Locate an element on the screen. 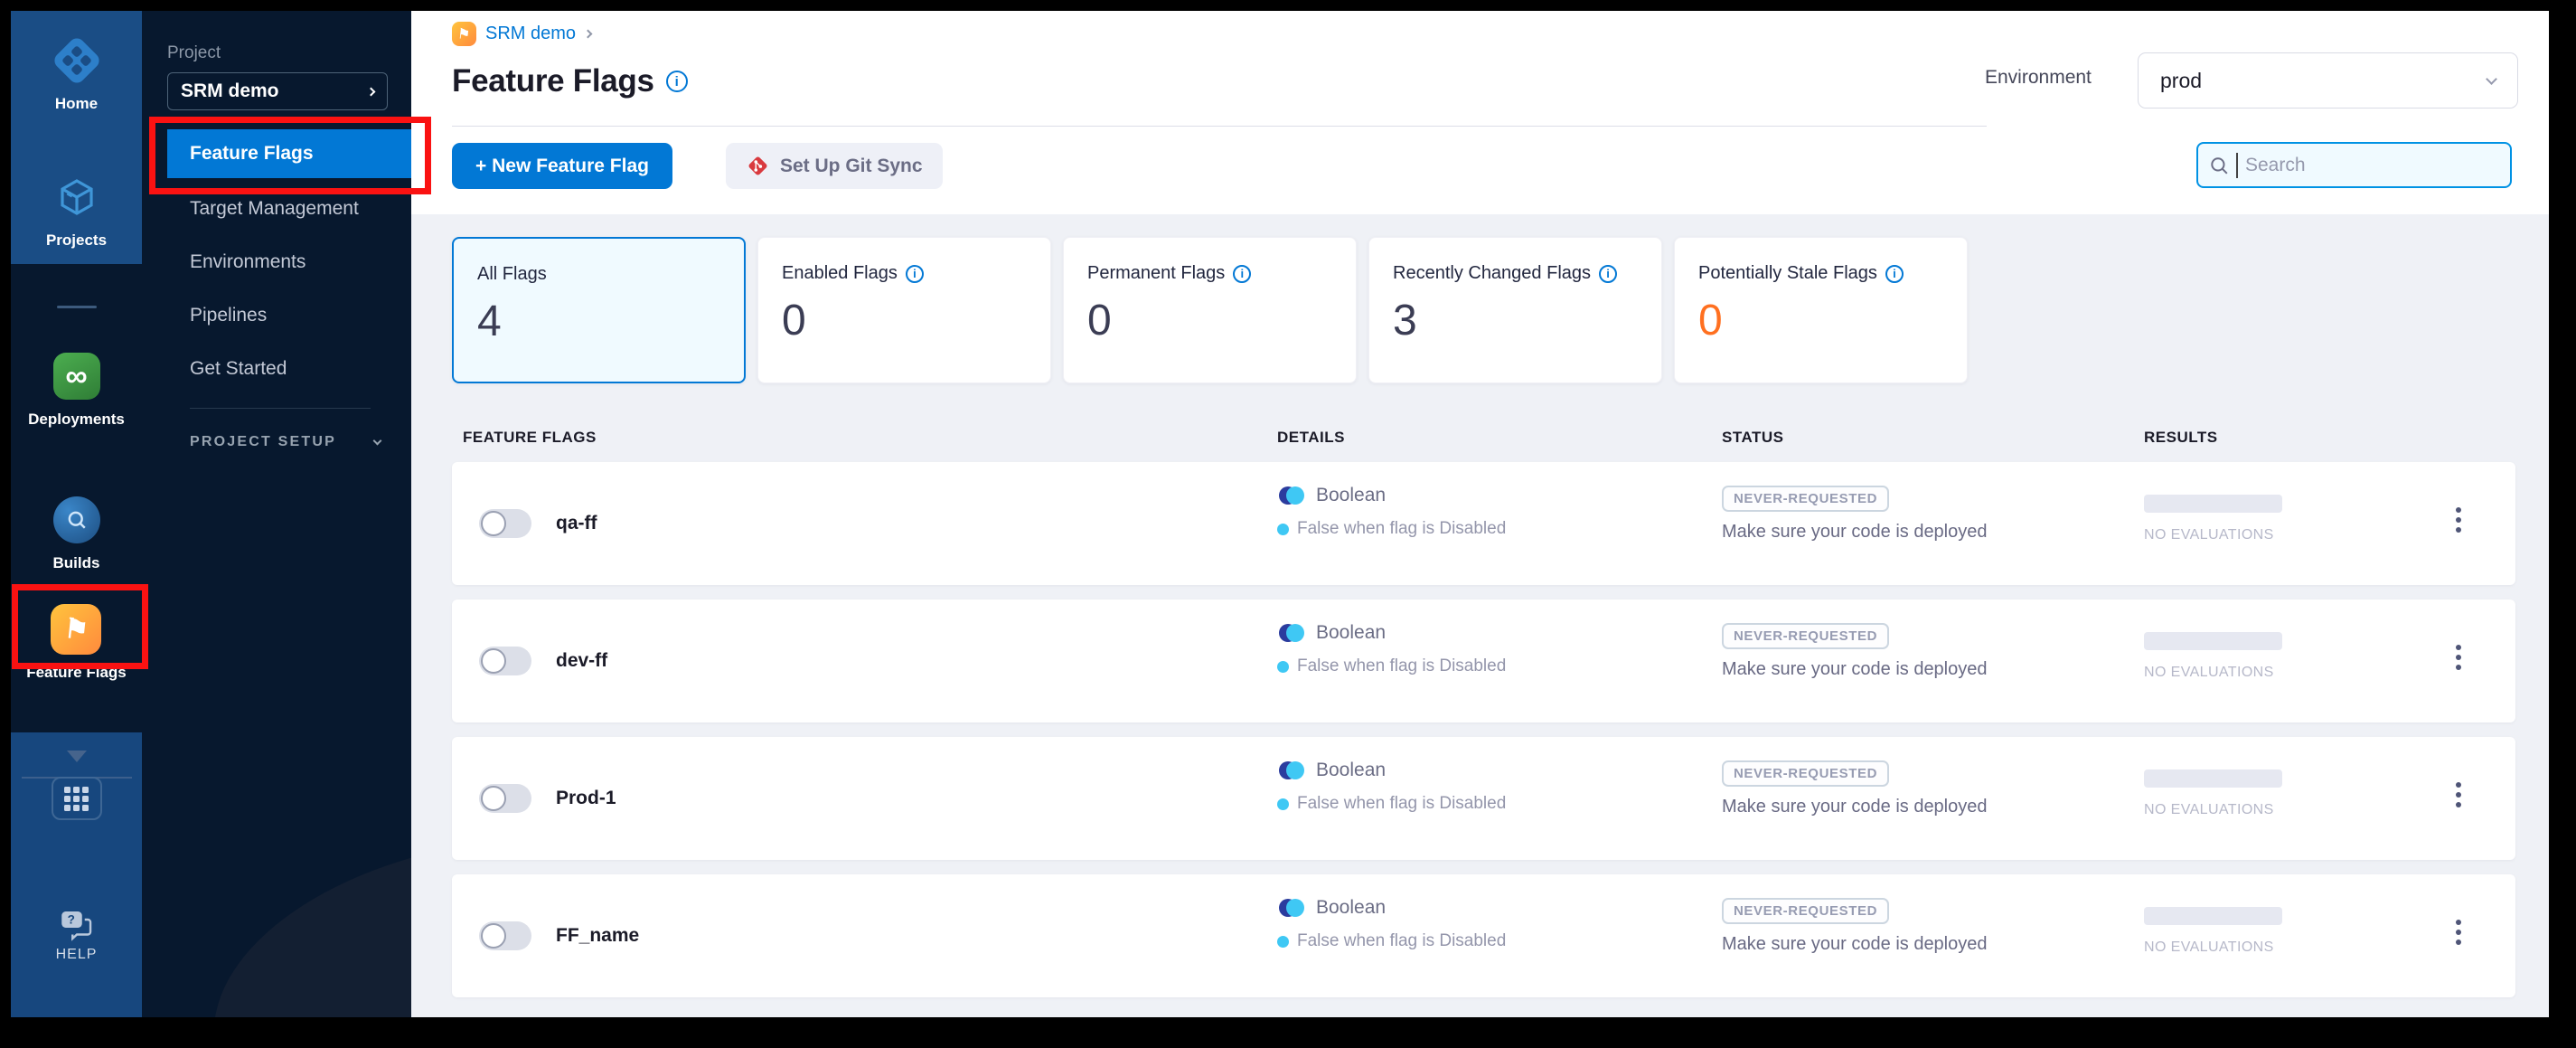 This screenshot has width=2576, height=1048. sidebar-item-deployments: ∞ Deployments is located at coordinates (76, 389).